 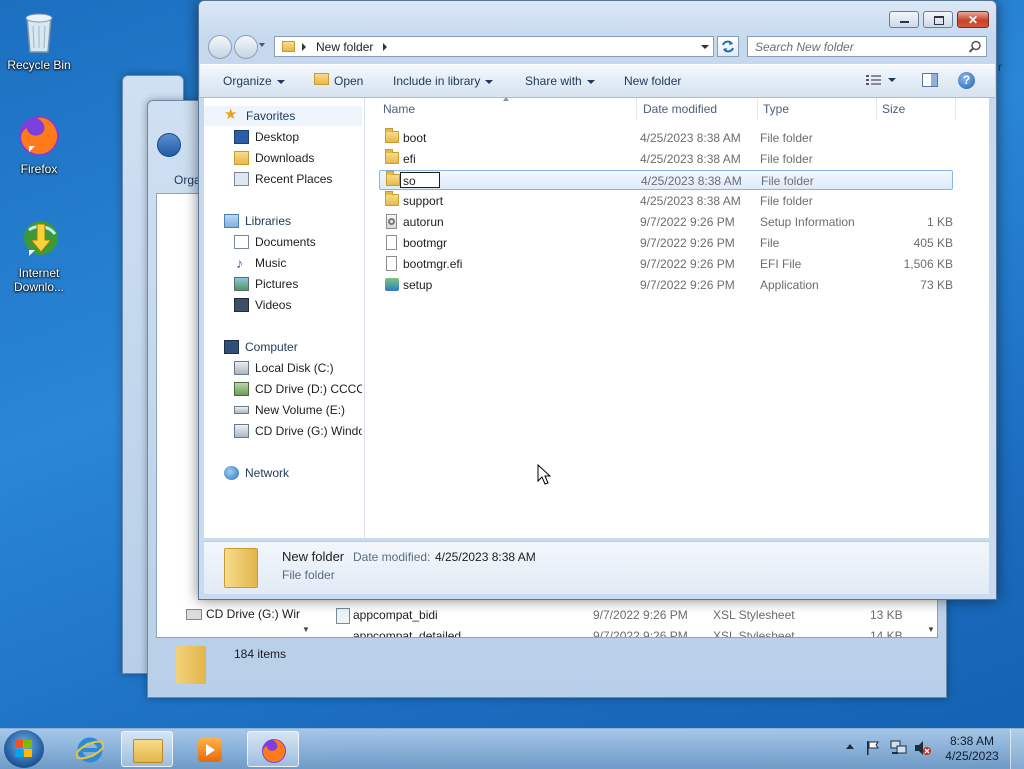 What do you see at coordinates (1017, 749) in the screenshot?
I see `show-desktop-button` at bounding box center [1017, 749].